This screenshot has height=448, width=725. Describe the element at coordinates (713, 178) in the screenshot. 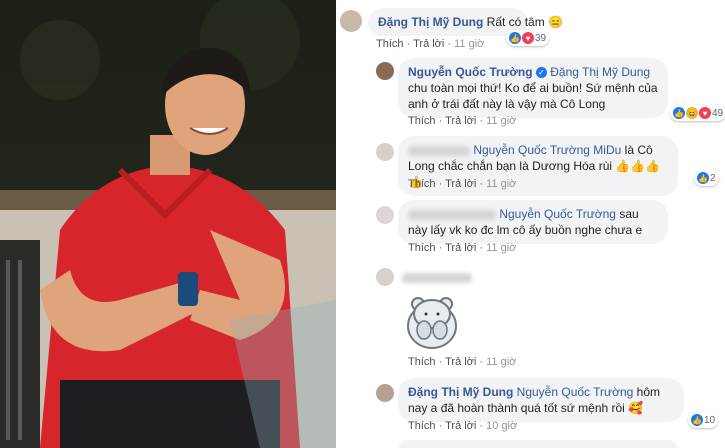

I see `reaction-count: 2` at that location.